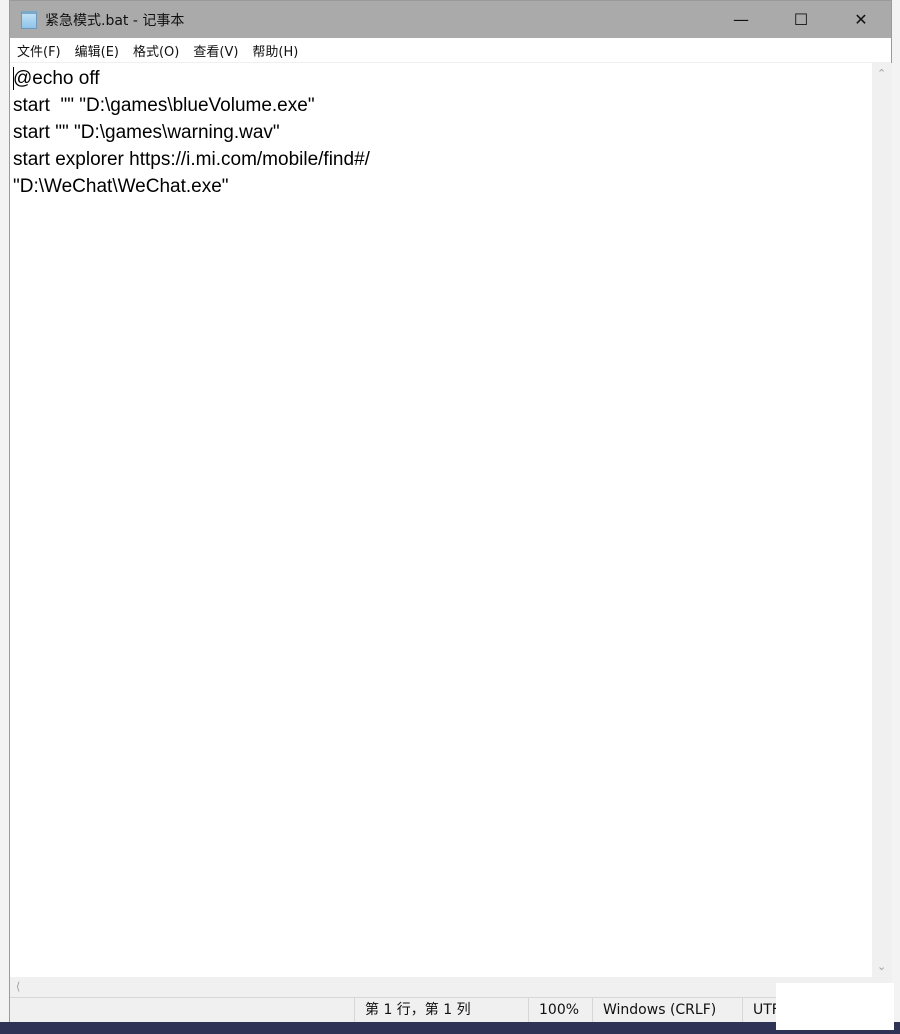 The width and height of the screenshot is (900, 1034). I want to click on scroll-left-icon: ⟨, so click(18, 986).